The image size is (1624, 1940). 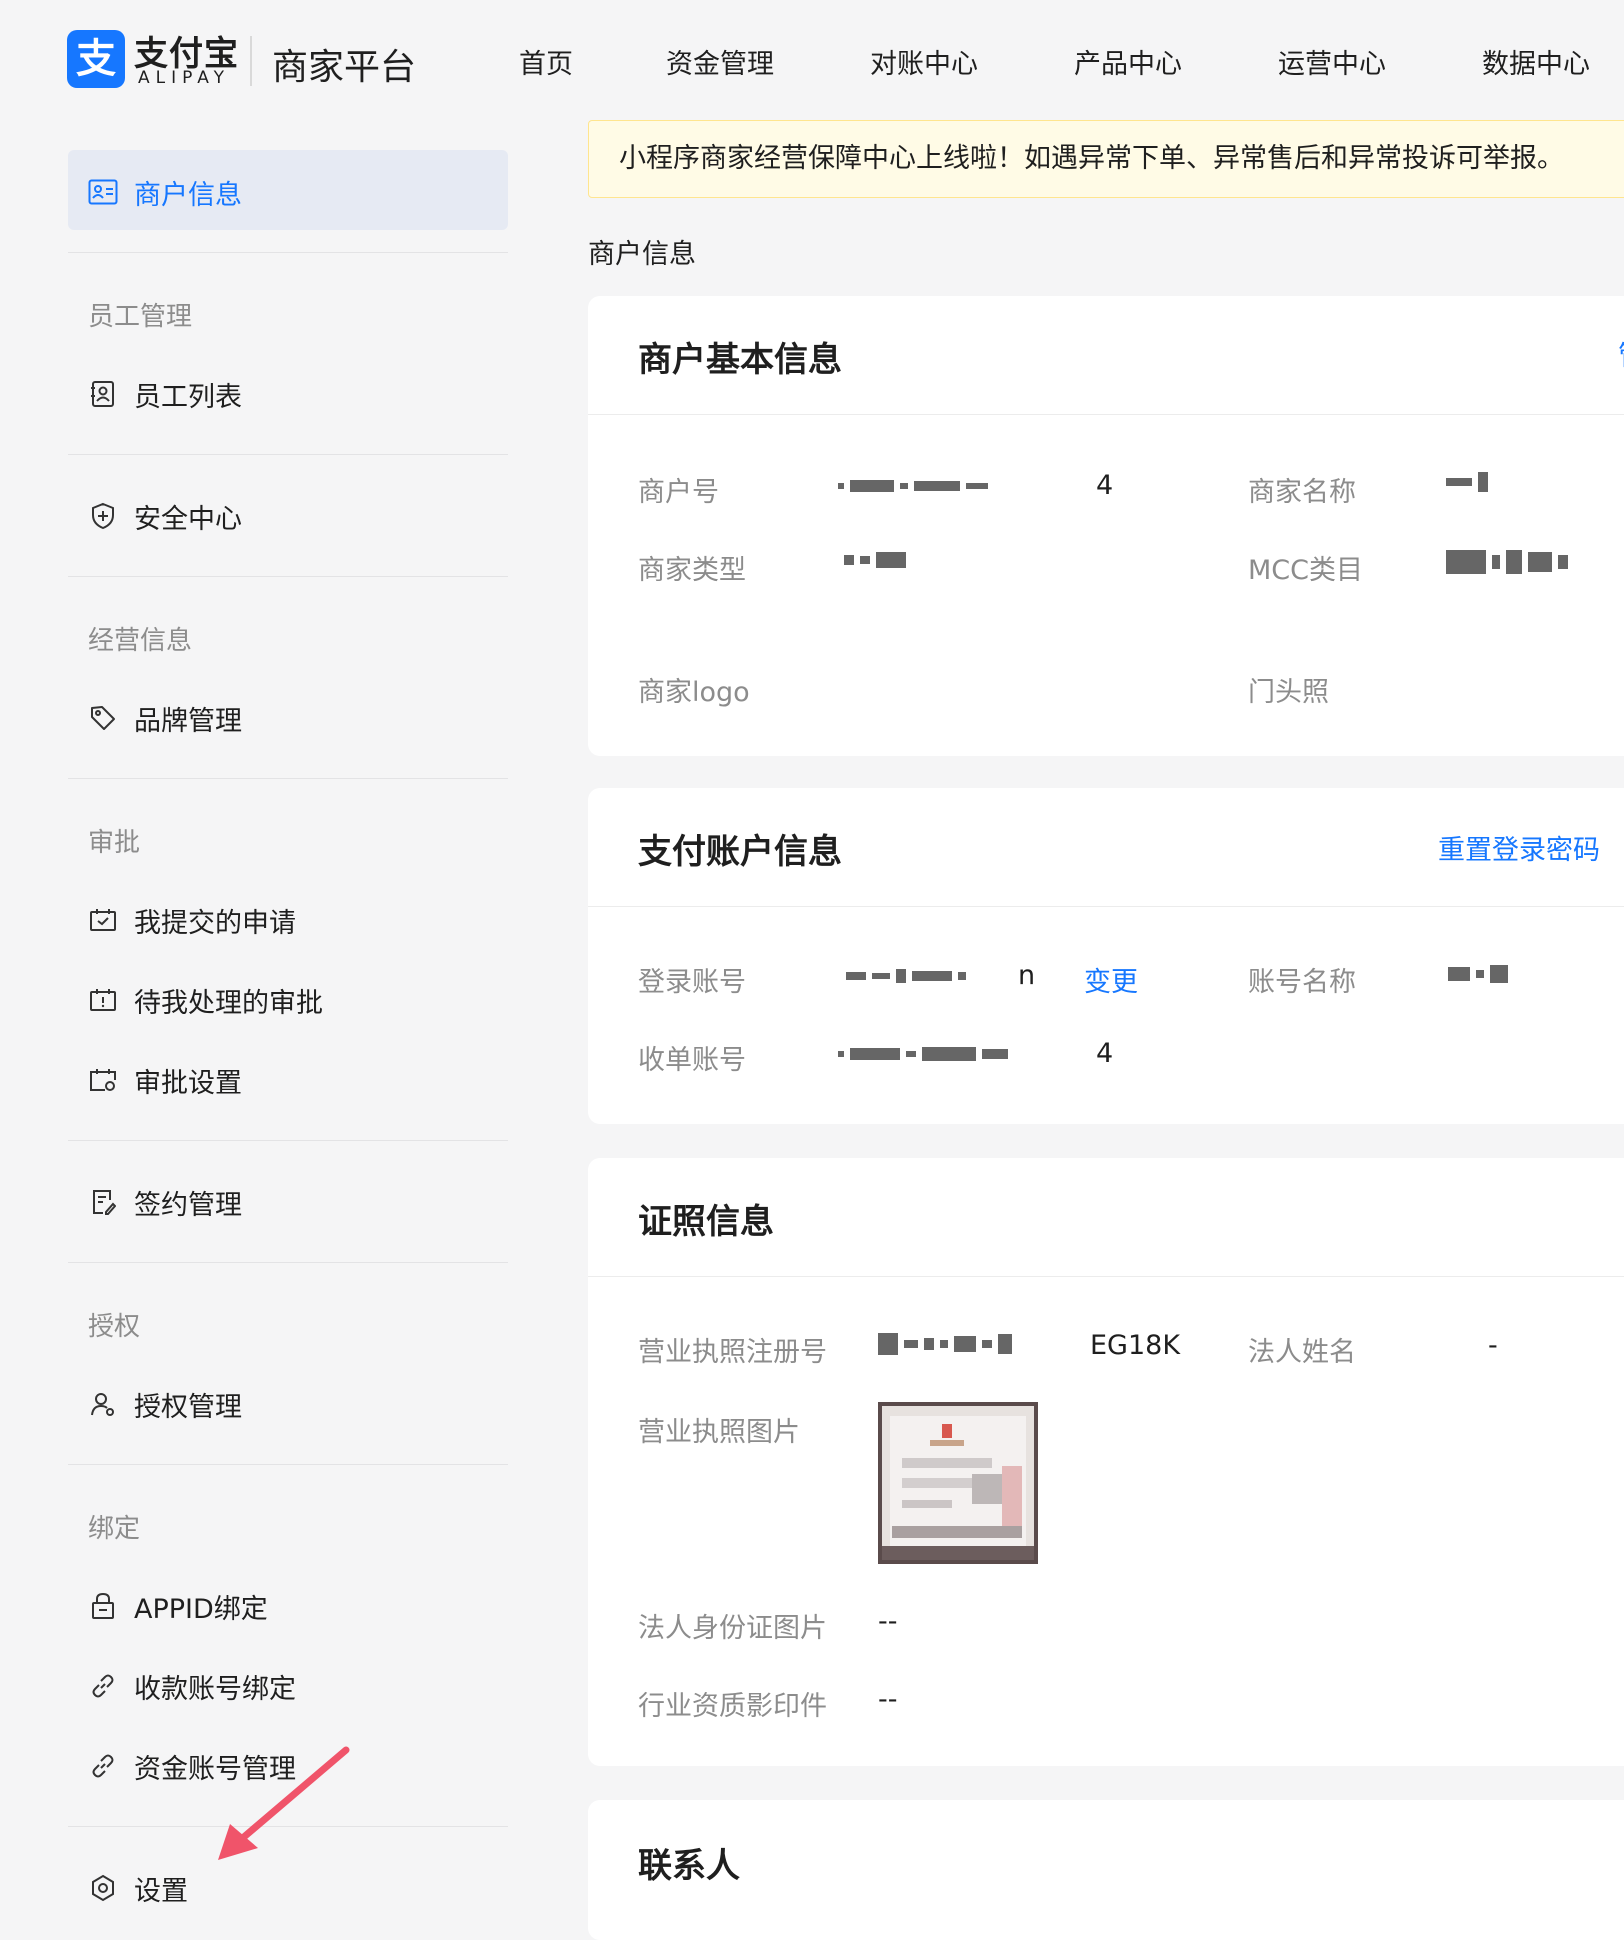 I want to click on card-title: 联系人, so click(x=689, y=1866).